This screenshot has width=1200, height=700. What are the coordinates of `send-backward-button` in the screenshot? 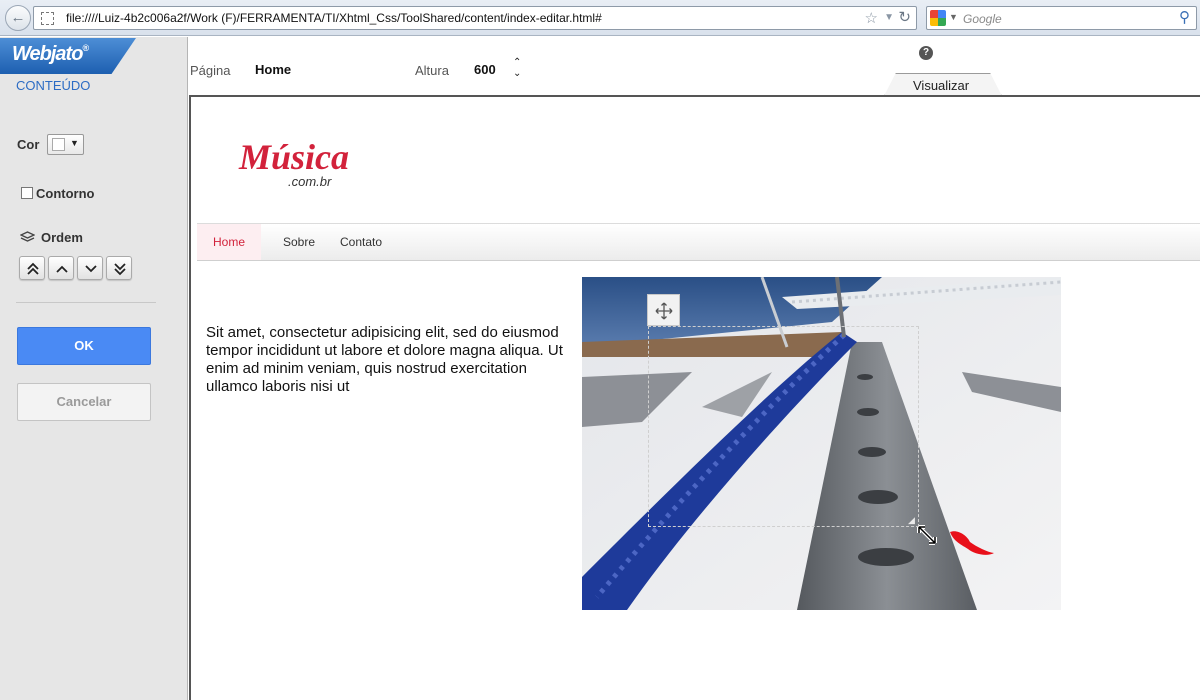 It's located at (90, 268).